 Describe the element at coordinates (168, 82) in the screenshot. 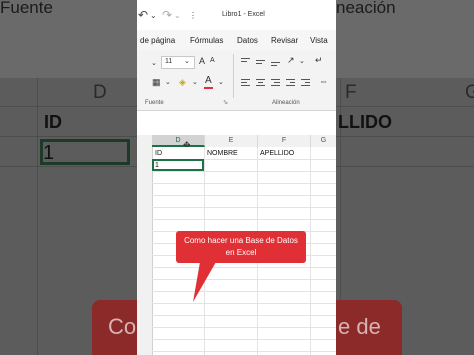

I see `borders-dropdown-icon: ⌄` at that location.